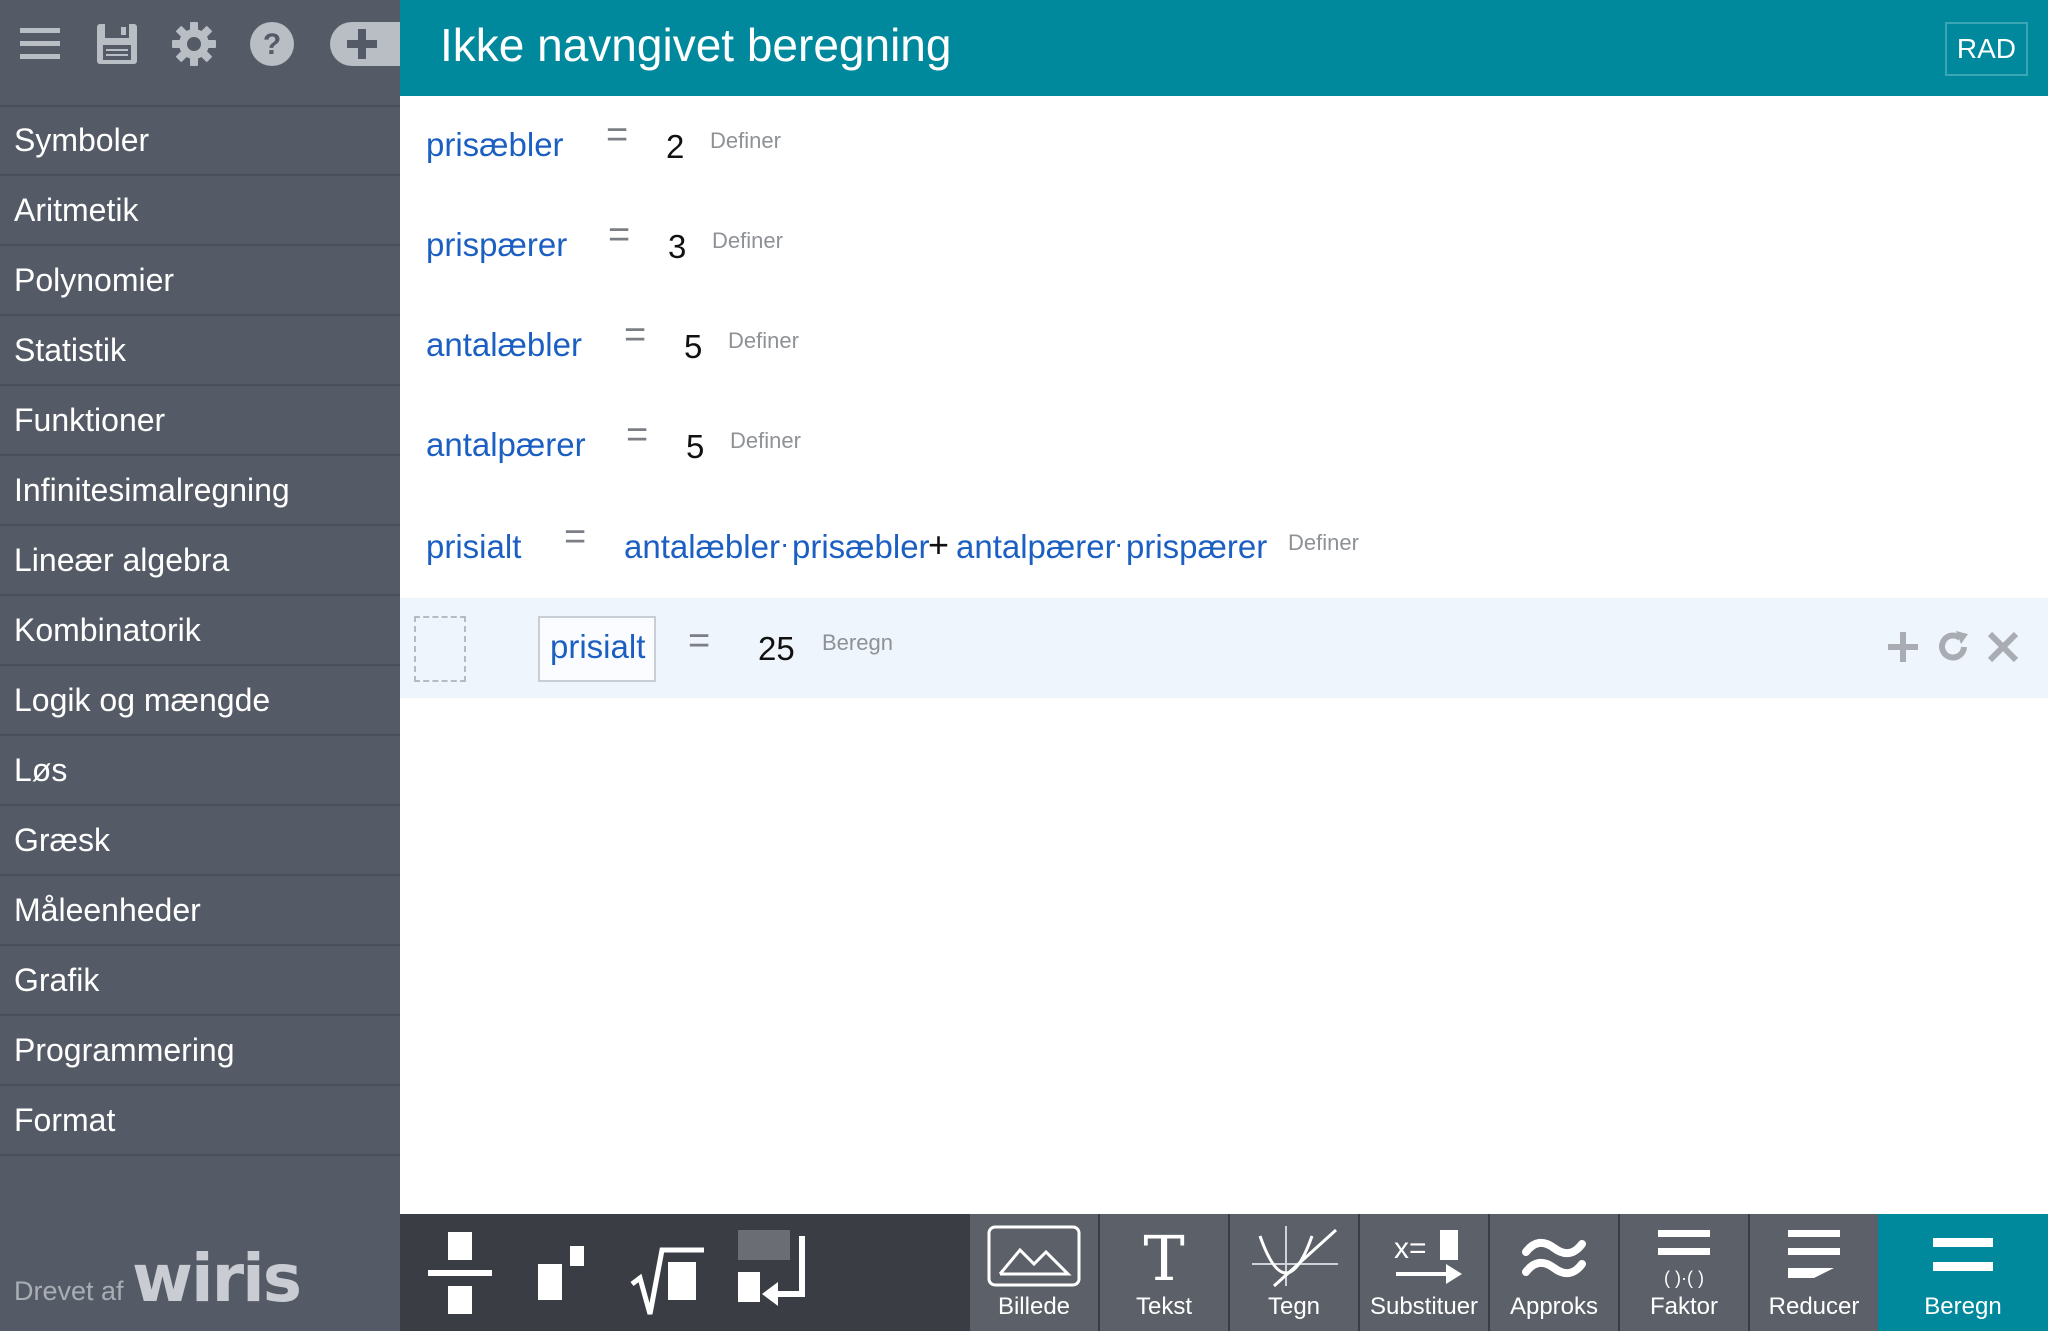 This screenshot has height=1331, width=2048. I want to click on menu-item-lineaer-algebra: Lineær algebra, so click(200, 561).